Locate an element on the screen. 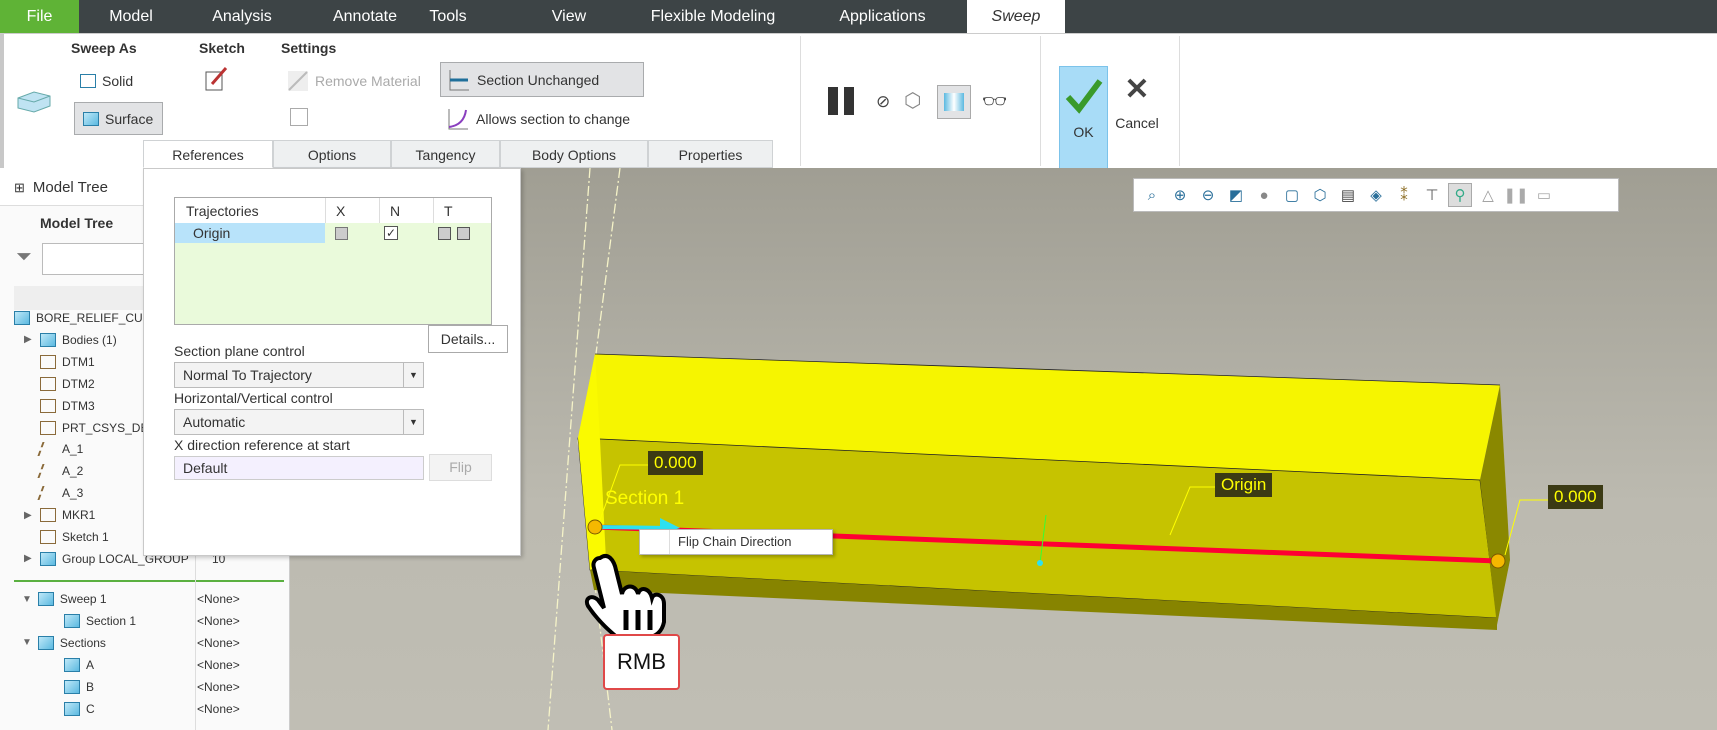 This screenshot has height=730, width=1717. view-manager-icon: ⬡ is located at coordinates (1320, 195).